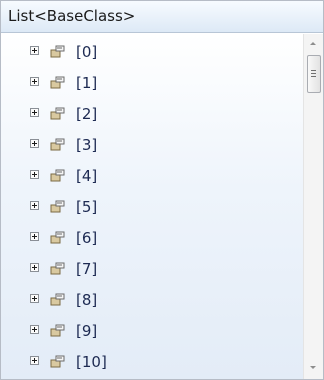 The width and height of the screenshot is (324, 380). I want to click on item-label: [7], so click(87, 269).